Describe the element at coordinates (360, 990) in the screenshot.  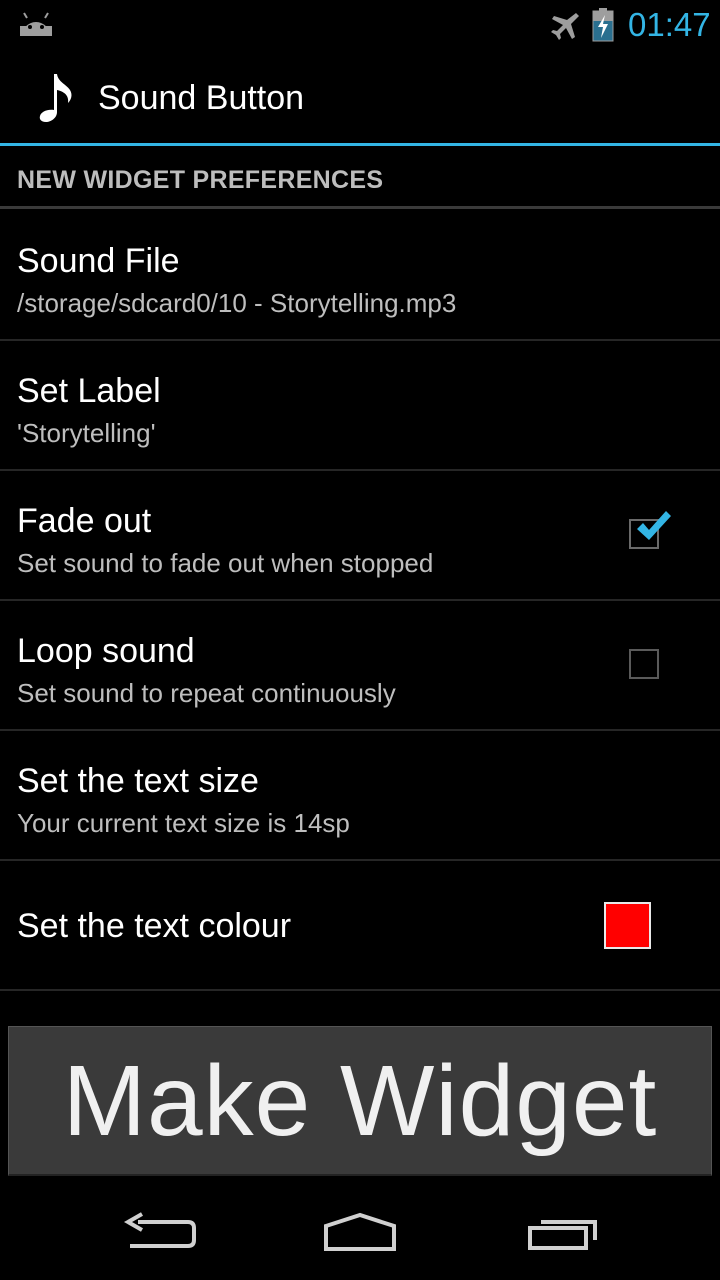
I see `divider` at that location.